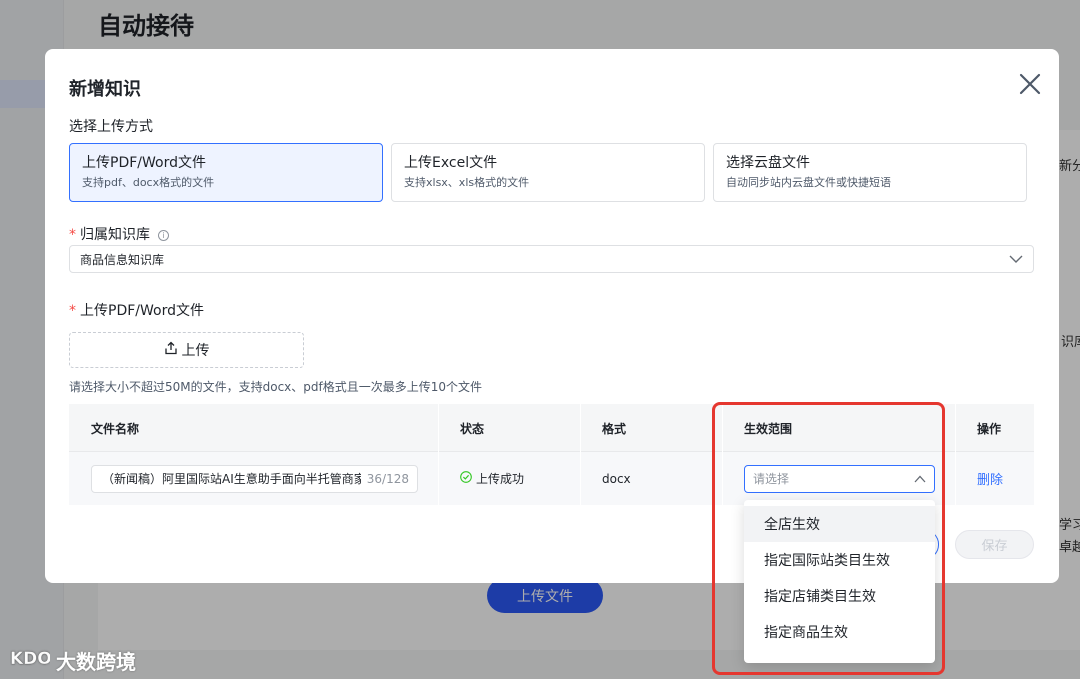 This screenshot has height=679, width=1080. I want to click on header-file-name: 文件名称, so click(115, 428).